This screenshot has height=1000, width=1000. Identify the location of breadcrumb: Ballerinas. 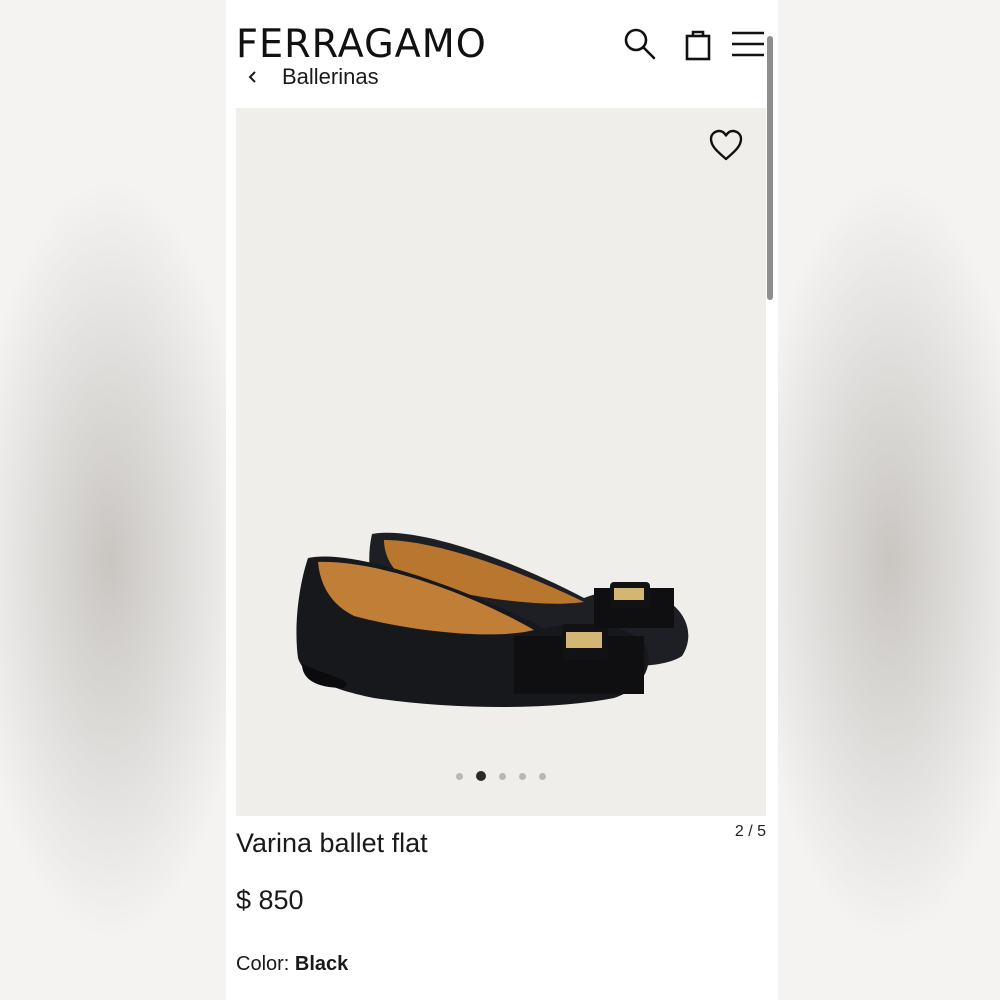
(312, 77).